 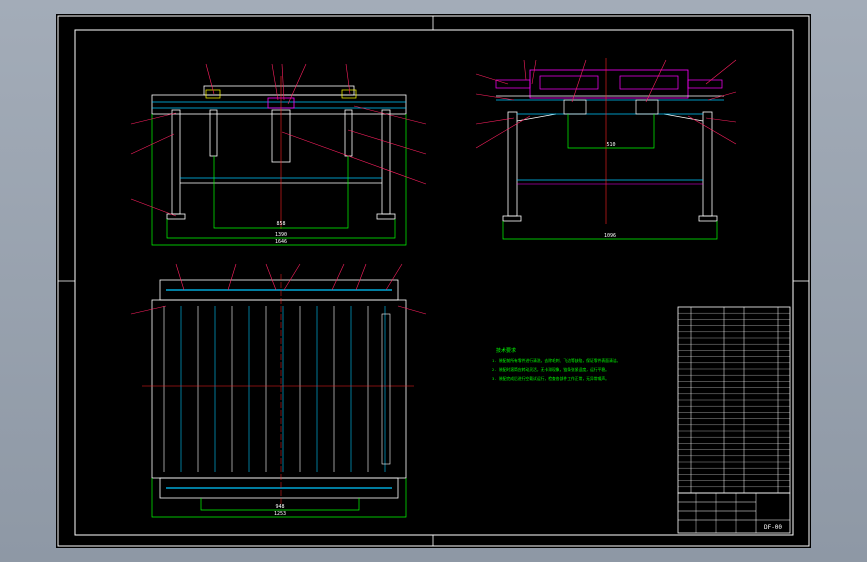 What do you see at coordinates (176, 216) in the screenshot?
I see `front-foot-left` at bounding box center [176, 216].